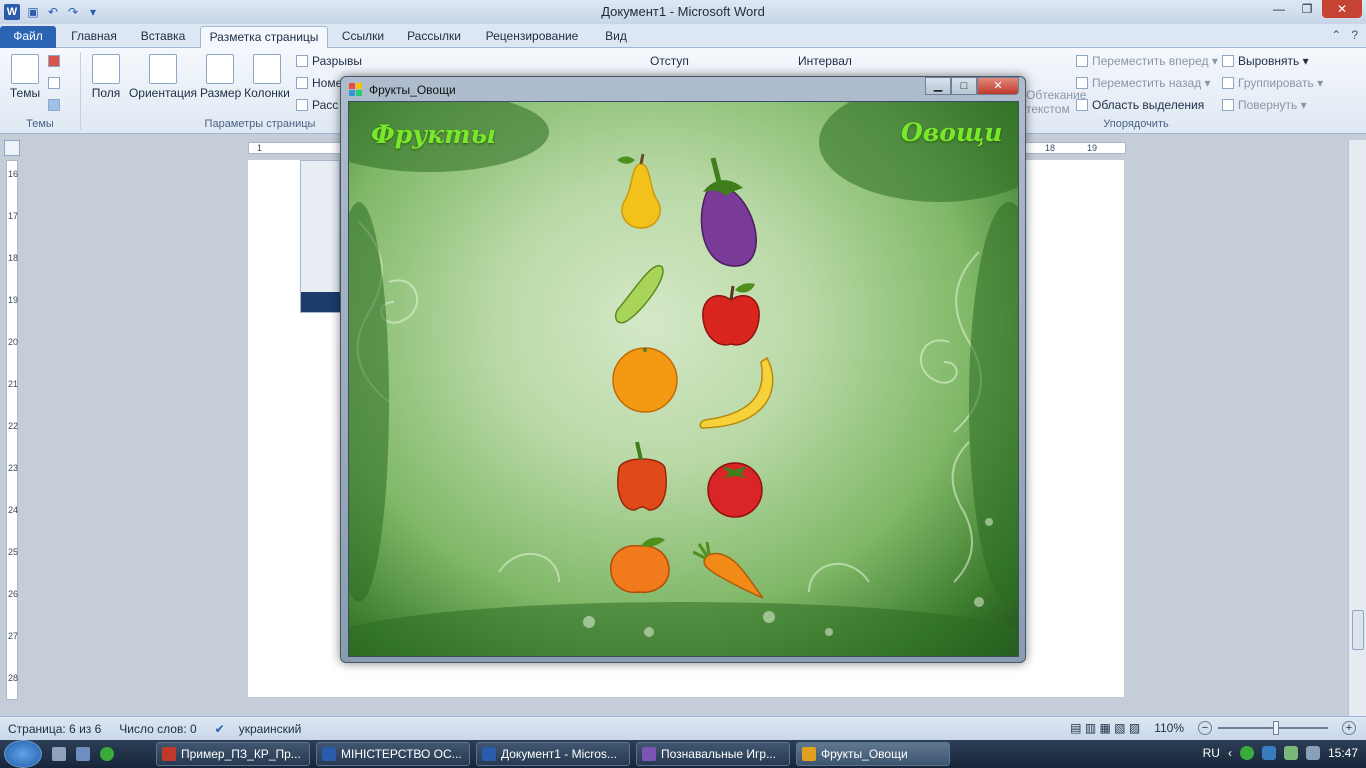 The image size is (1366, 768). Describe the element at coordinates (1290, 753) in the screenshot. I see `network-icon` at that location.